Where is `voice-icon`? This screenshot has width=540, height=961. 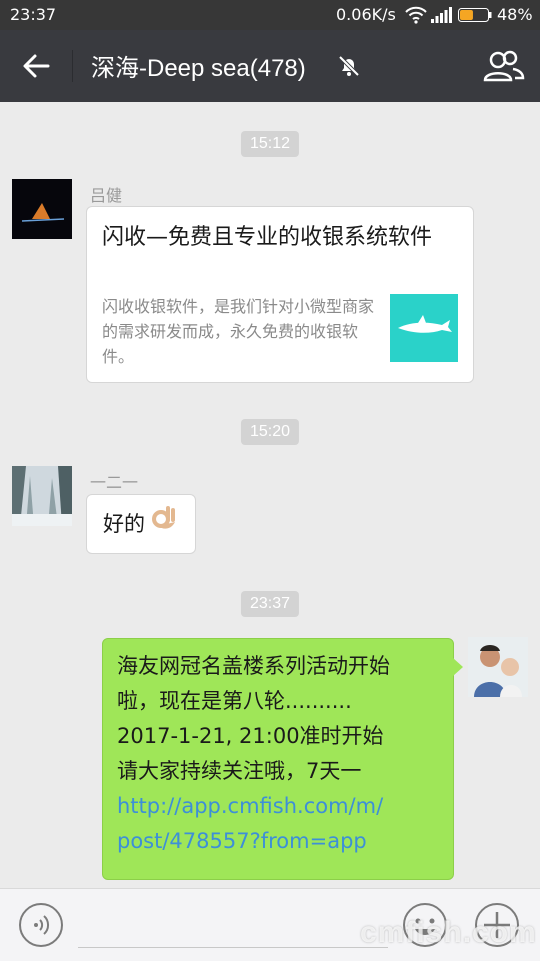
voice-icon is located at coordinates (41, 925).